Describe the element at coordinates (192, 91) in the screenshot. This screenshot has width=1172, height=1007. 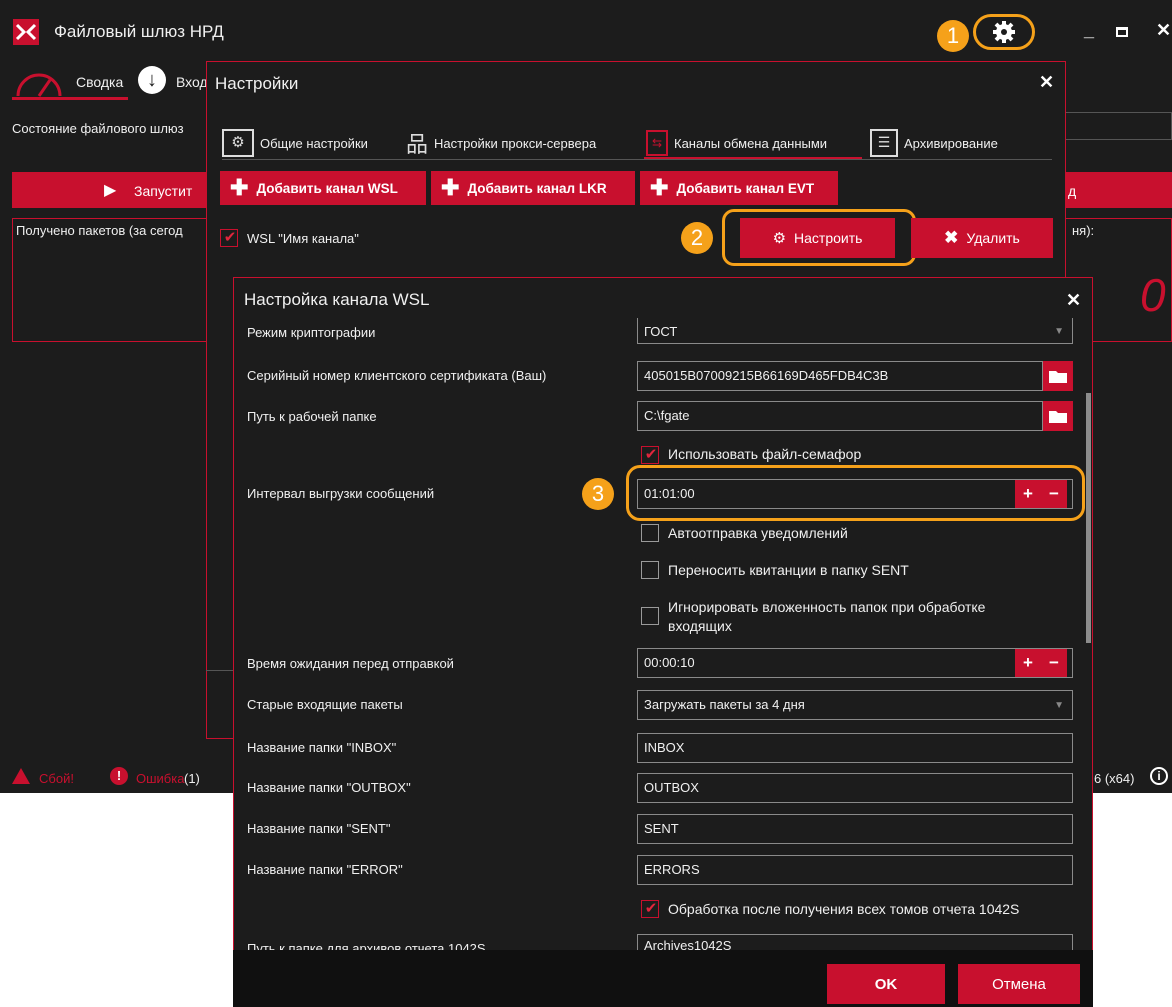
I see `tab-incoming: Вход` at that location.